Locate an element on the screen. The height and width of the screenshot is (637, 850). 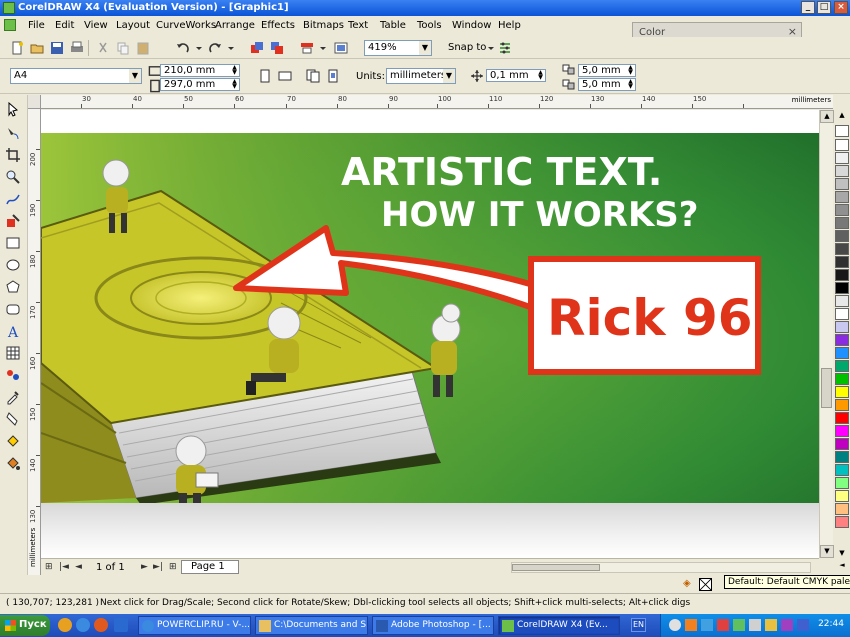
snap-dropdown-icon is located at coordinates (489, 48).